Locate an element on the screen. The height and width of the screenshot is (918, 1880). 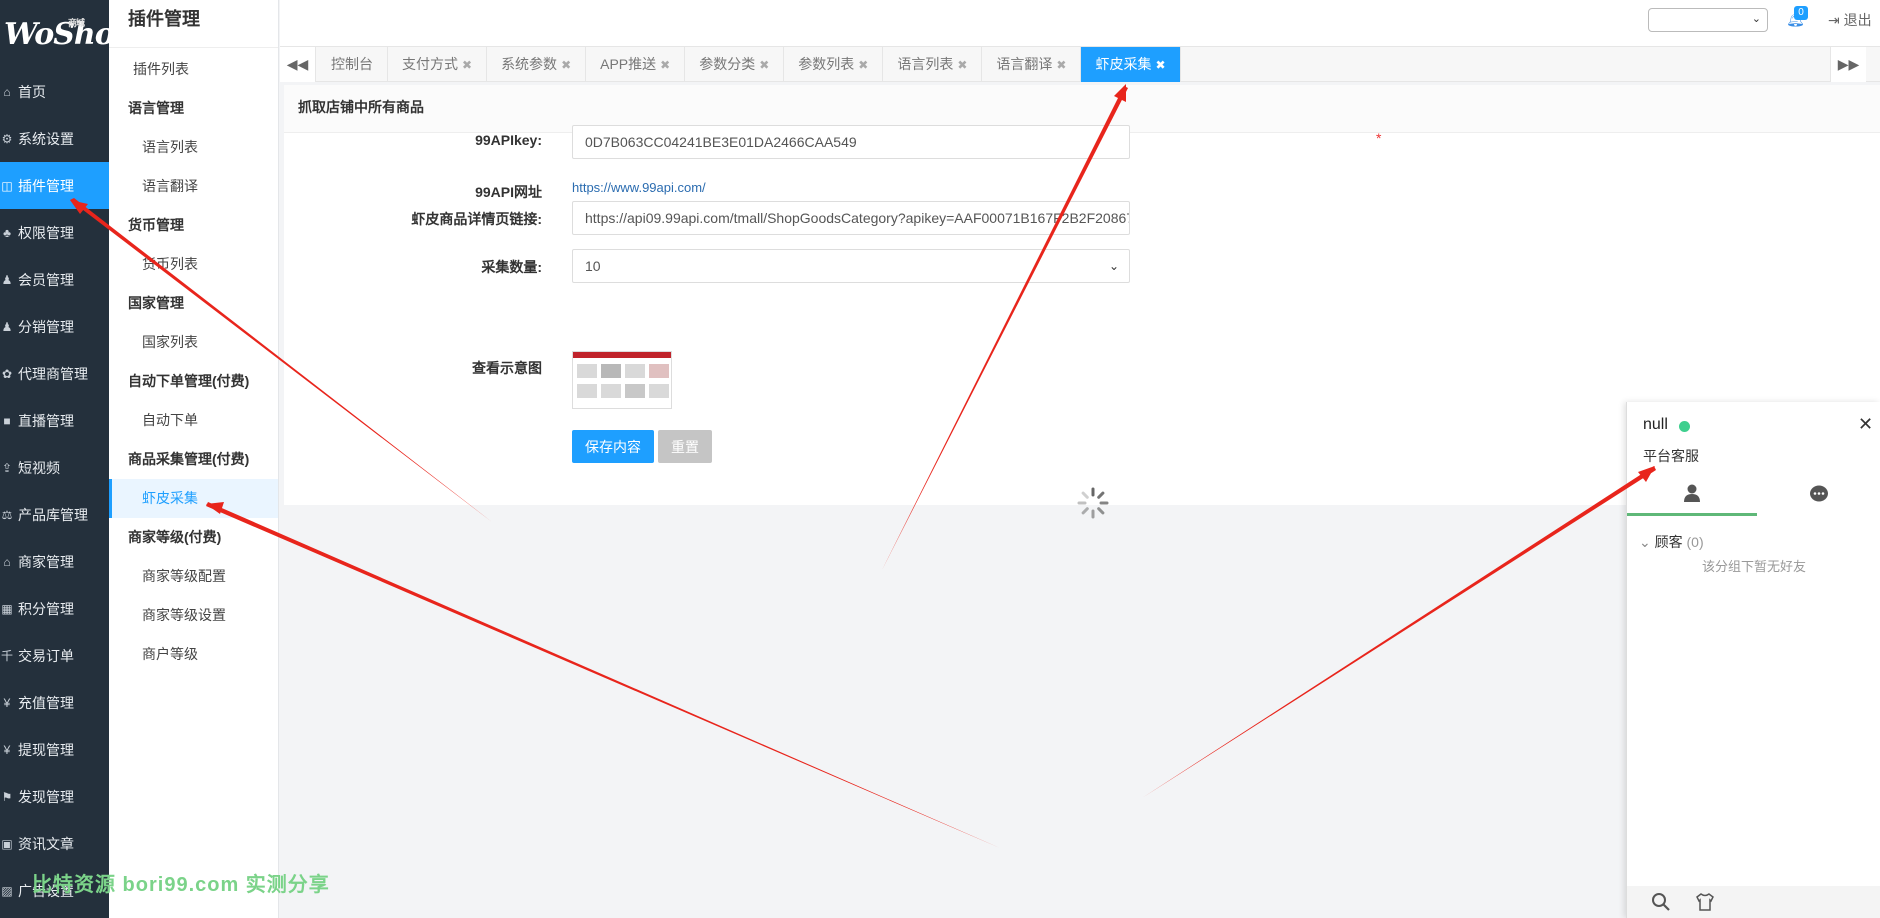
nav-item: ♟ 会员管理 is located at coordinates (54, 279).